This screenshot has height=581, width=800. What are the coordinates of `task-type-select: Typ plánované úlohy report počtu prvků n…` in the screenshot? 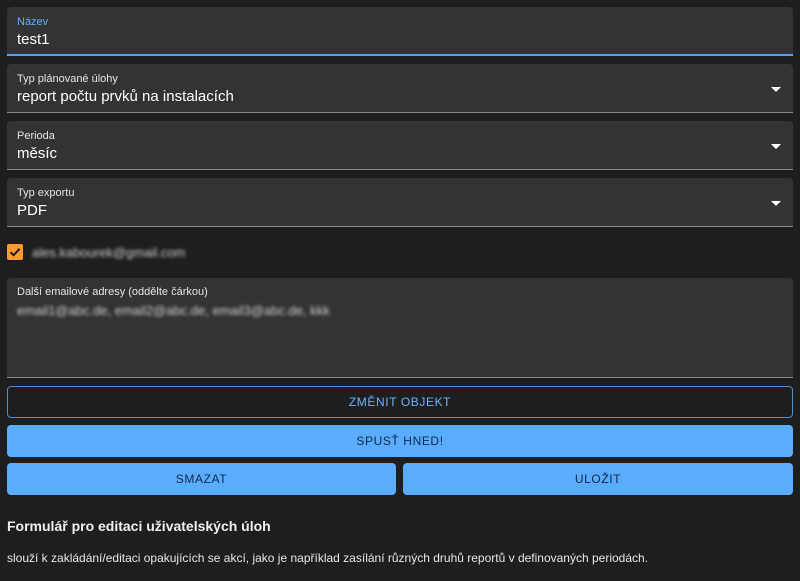 It's located at (400, 88).